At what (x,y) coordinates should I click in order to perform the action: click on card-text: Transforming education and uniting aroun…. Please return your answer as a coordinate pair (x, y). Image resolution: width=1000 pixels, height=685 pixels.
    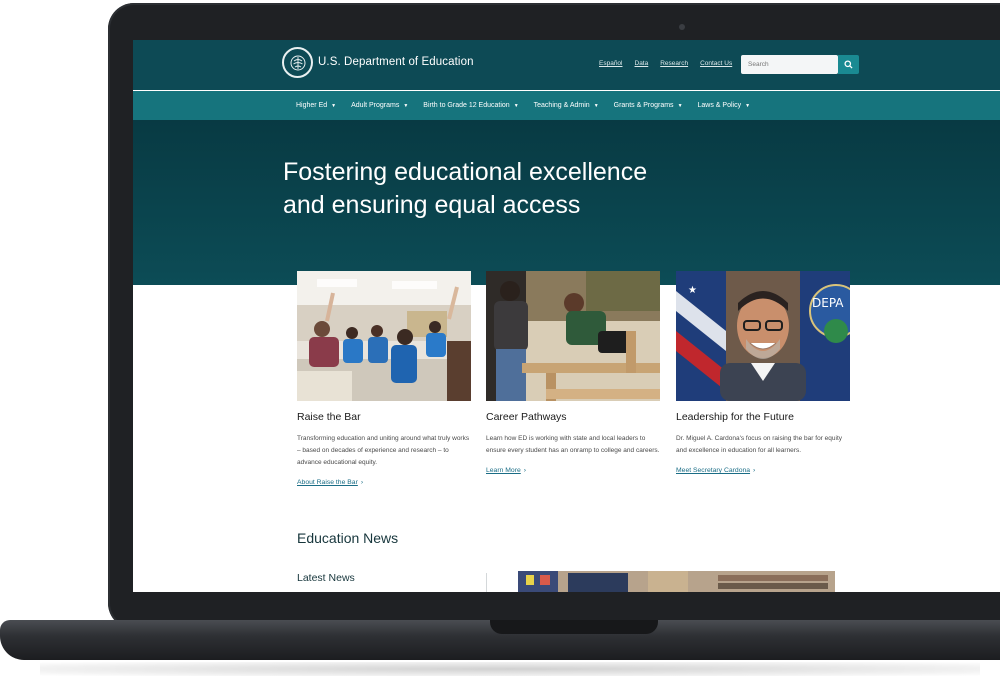
    Looking at the image, I should click on (383, 450).